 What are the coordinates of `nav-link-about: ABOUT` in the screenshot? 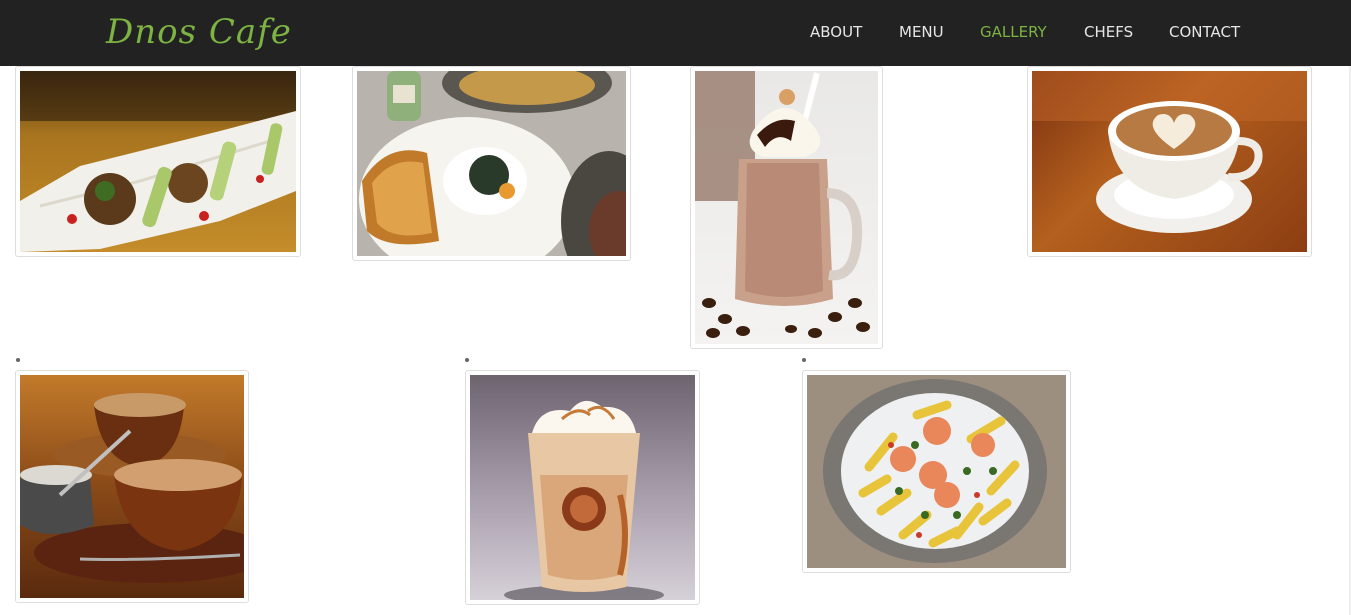 It's located at (836, 32).